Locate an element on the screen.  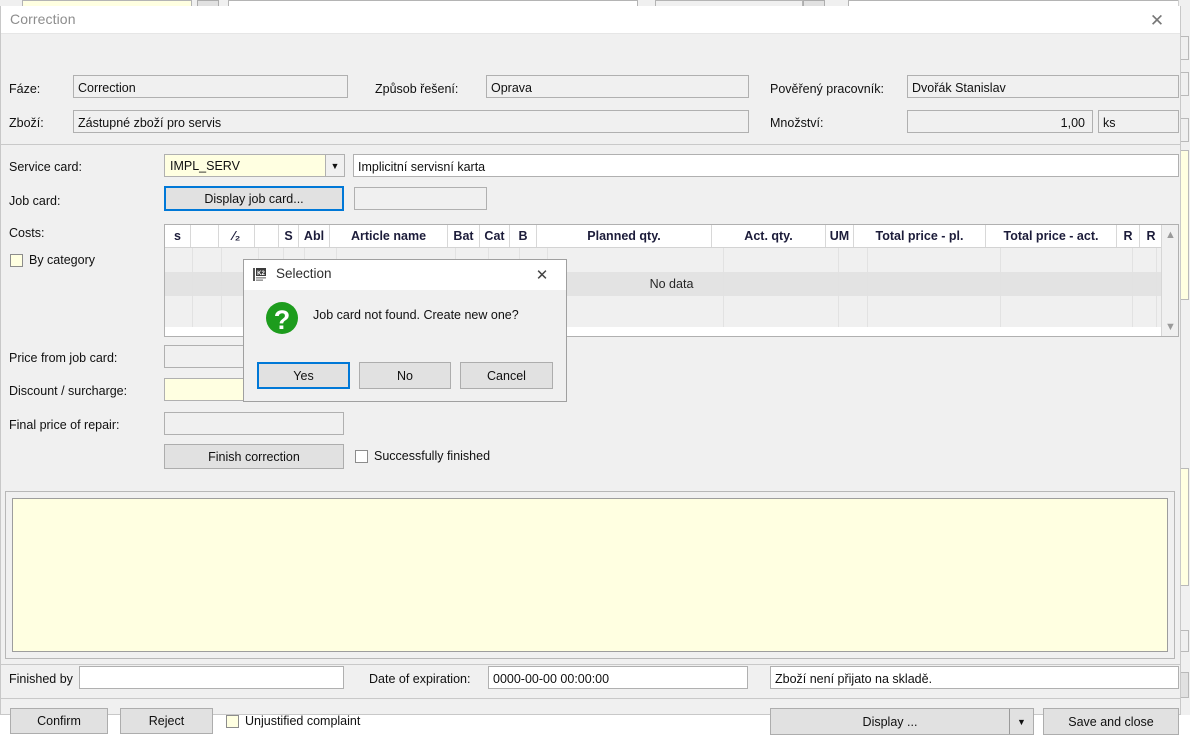
header-separator is located at coordinates (590, 144).